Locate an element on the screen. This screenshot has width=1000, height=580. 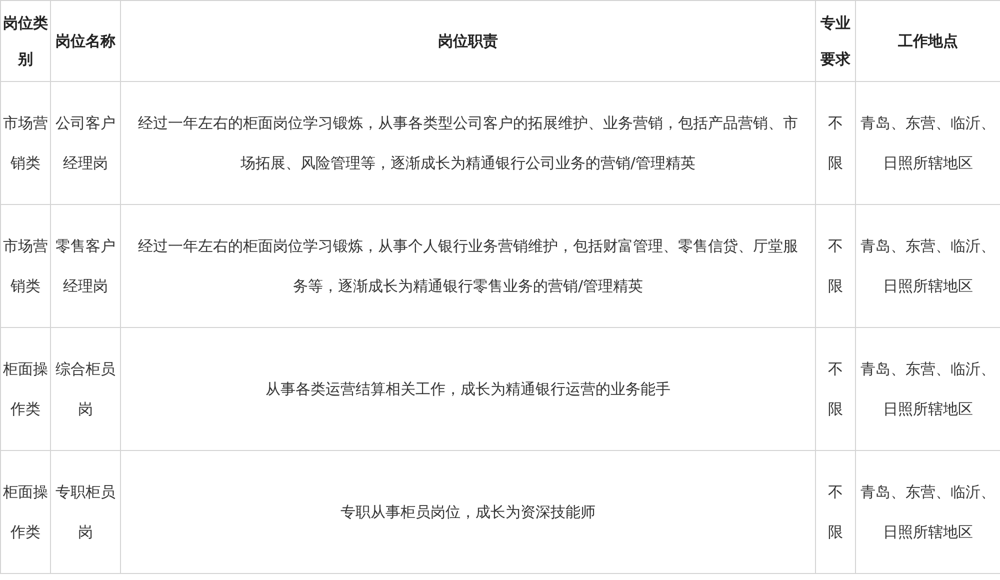
position-cell: 专职柜员岗 is located at coordinates (85, 512).